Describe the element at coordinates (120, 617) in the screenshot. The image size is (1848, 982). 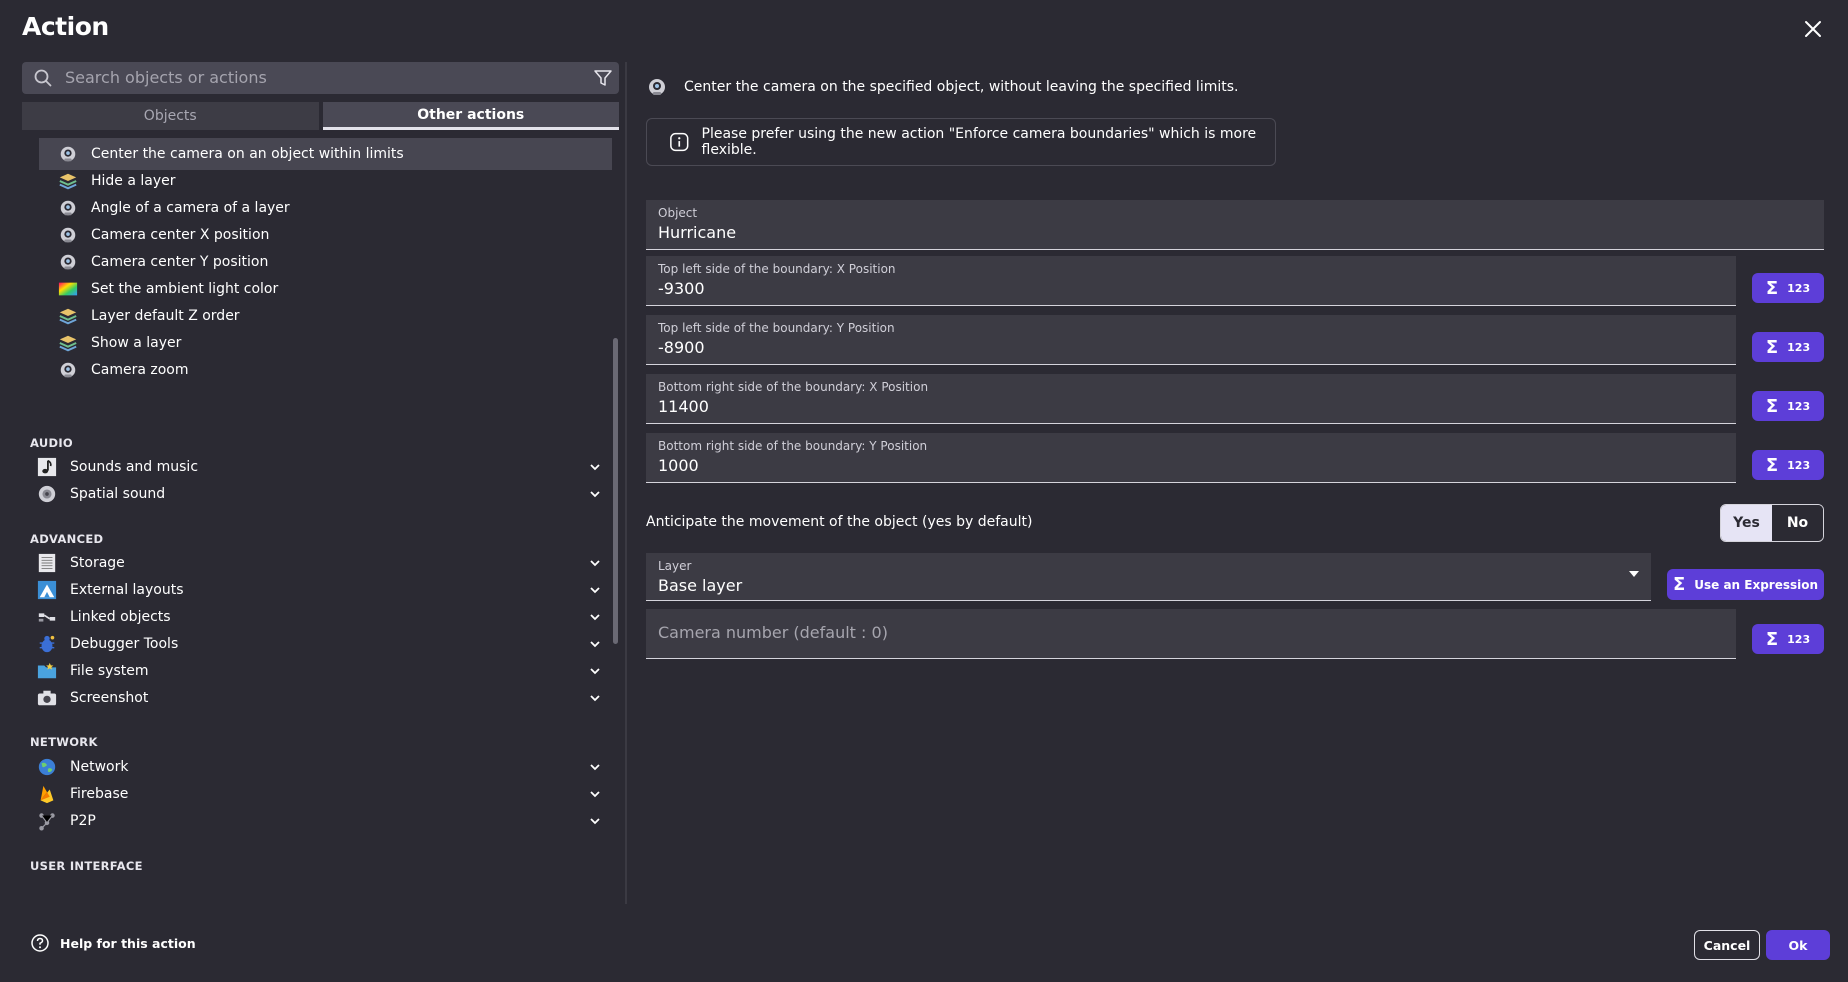
I see `category-label: Linked objects` at that location.